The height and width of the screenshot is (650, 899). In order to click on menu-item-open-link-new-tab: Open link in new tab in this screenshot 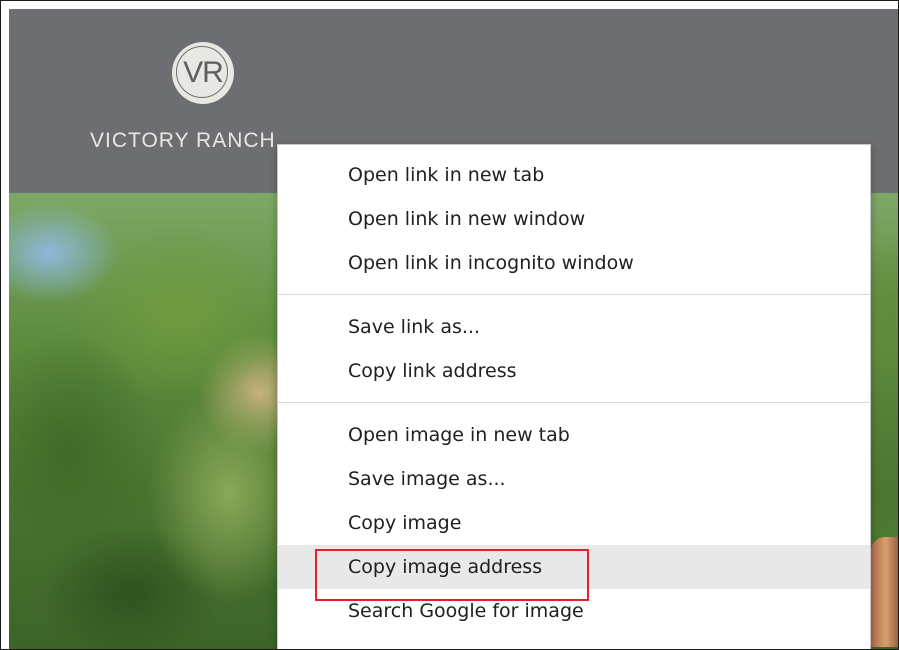, I will do `click(574, 175)`.